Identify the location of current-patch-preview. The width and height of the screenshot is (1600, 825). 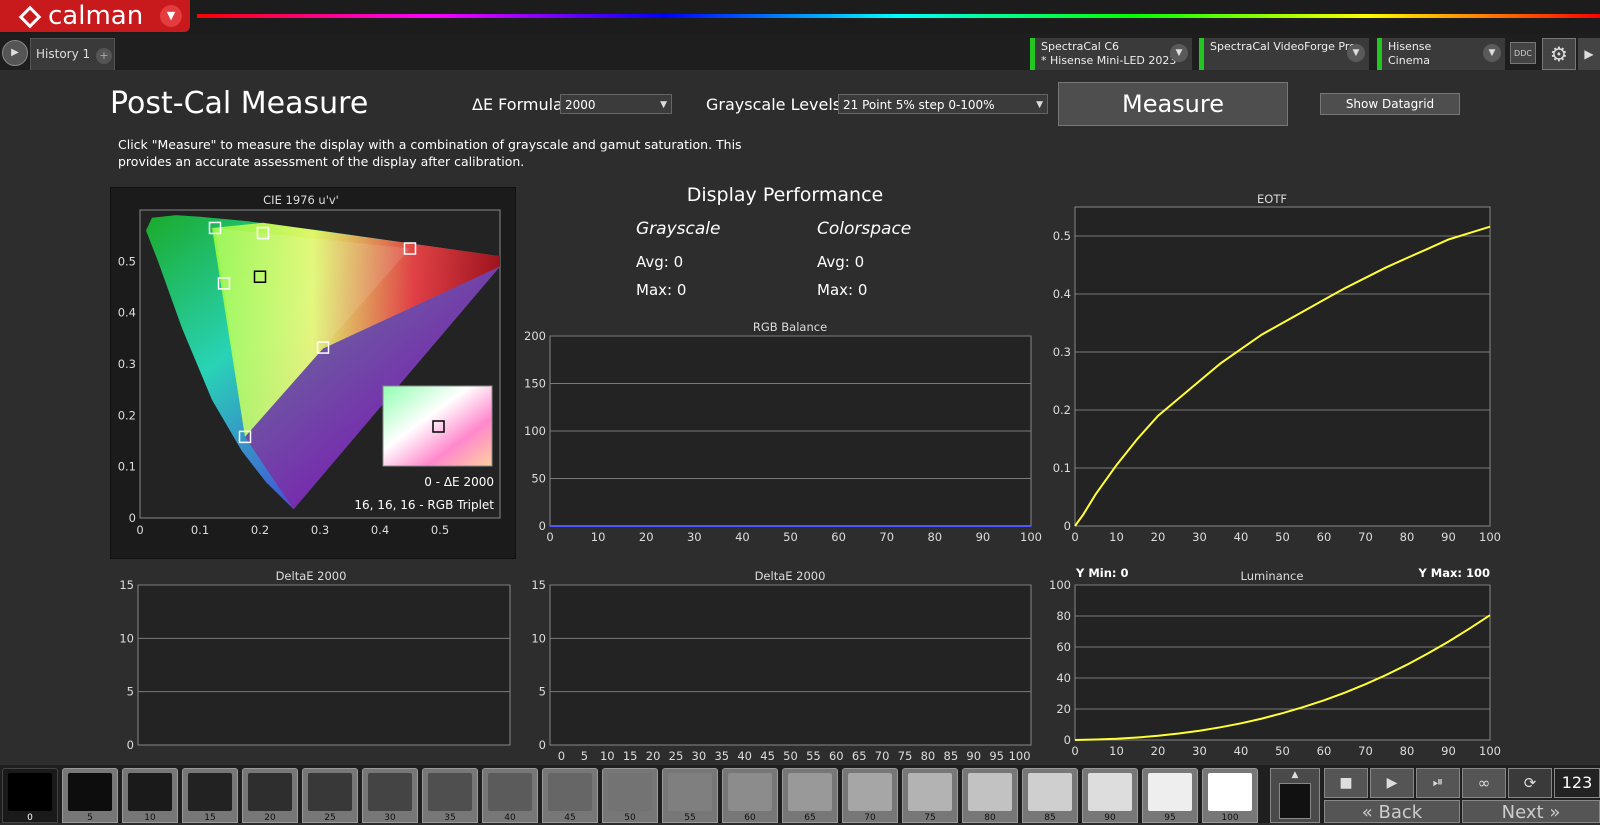
(1295, 801).